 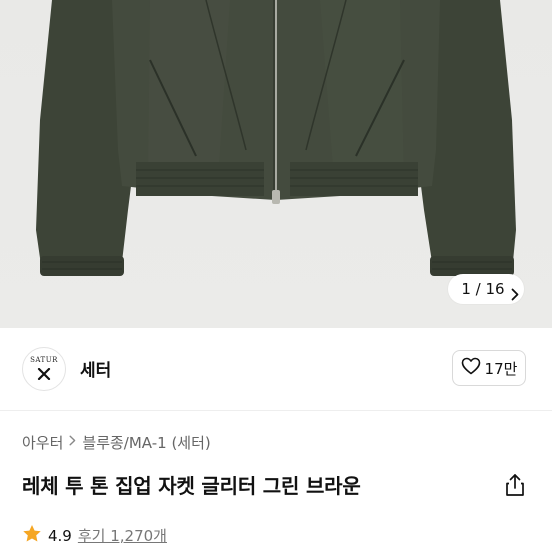 I want to click on image-counter: 1 / 16, so click(x=486, y=289).